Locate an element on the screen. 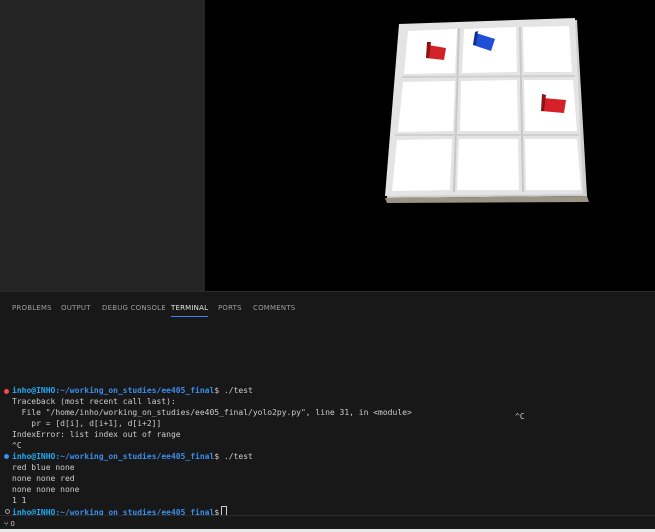  terminal-output-line: pr = [d[i], d[i+1], d[i+2]] is located at coordinates (87, 423).